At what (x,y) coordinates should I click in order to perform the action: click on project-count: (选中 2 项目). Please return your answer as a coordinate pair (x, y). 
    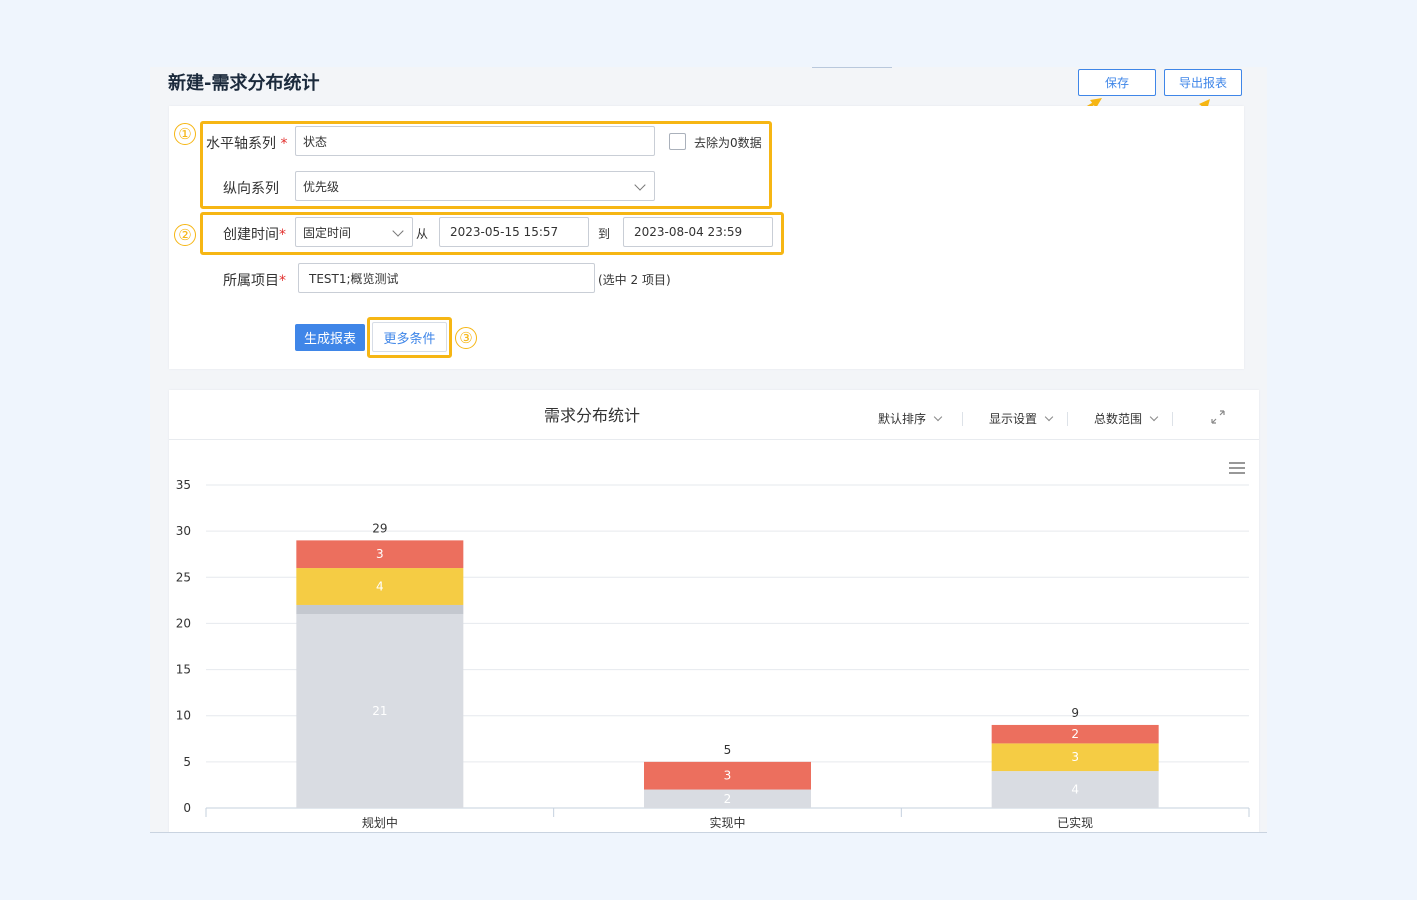
    Looking at the image, I should click on (634, 280).